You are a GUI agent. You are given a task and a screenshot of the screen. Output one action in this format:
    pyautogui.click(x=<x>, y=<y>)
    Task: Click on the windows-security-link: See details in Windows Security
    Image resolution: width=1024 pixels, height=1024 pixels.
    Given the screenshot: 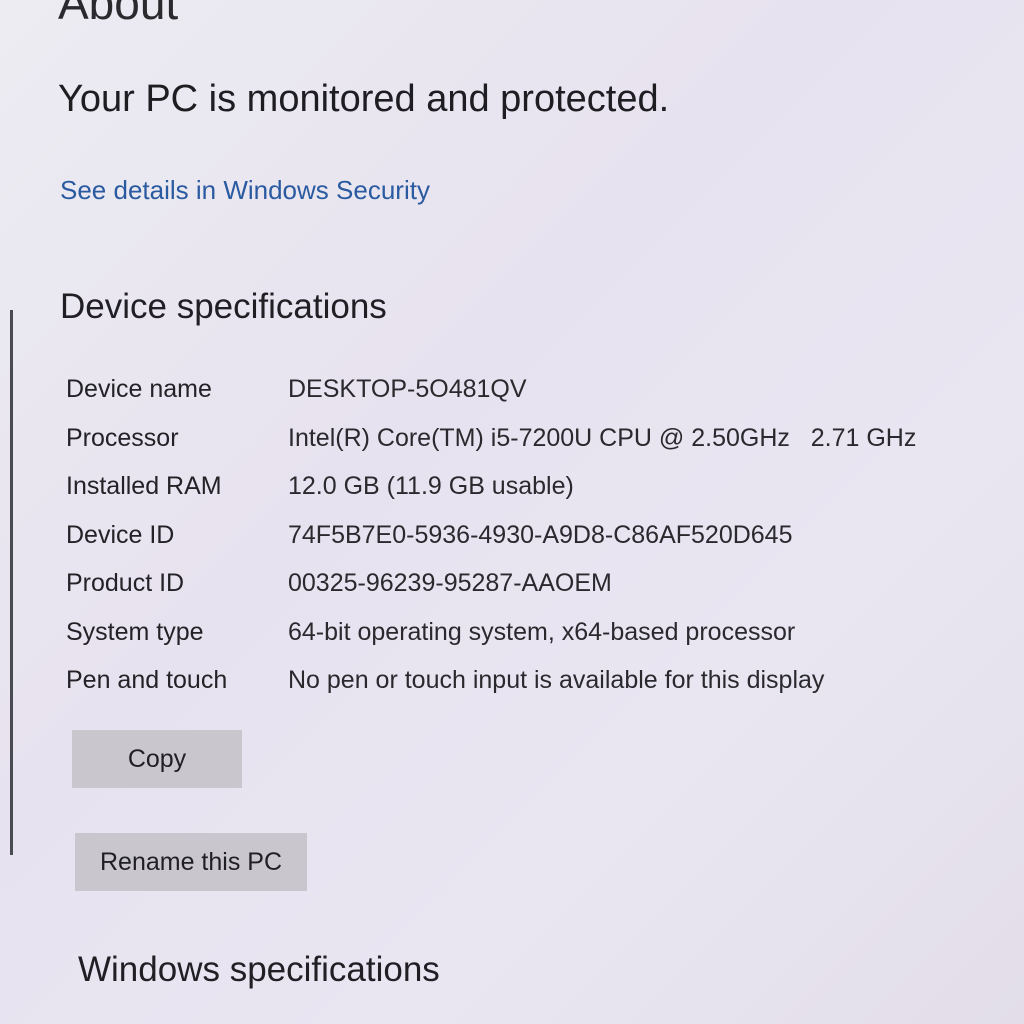 What is the action you would take?
    pyautogui.click(x=245, y=190)
    